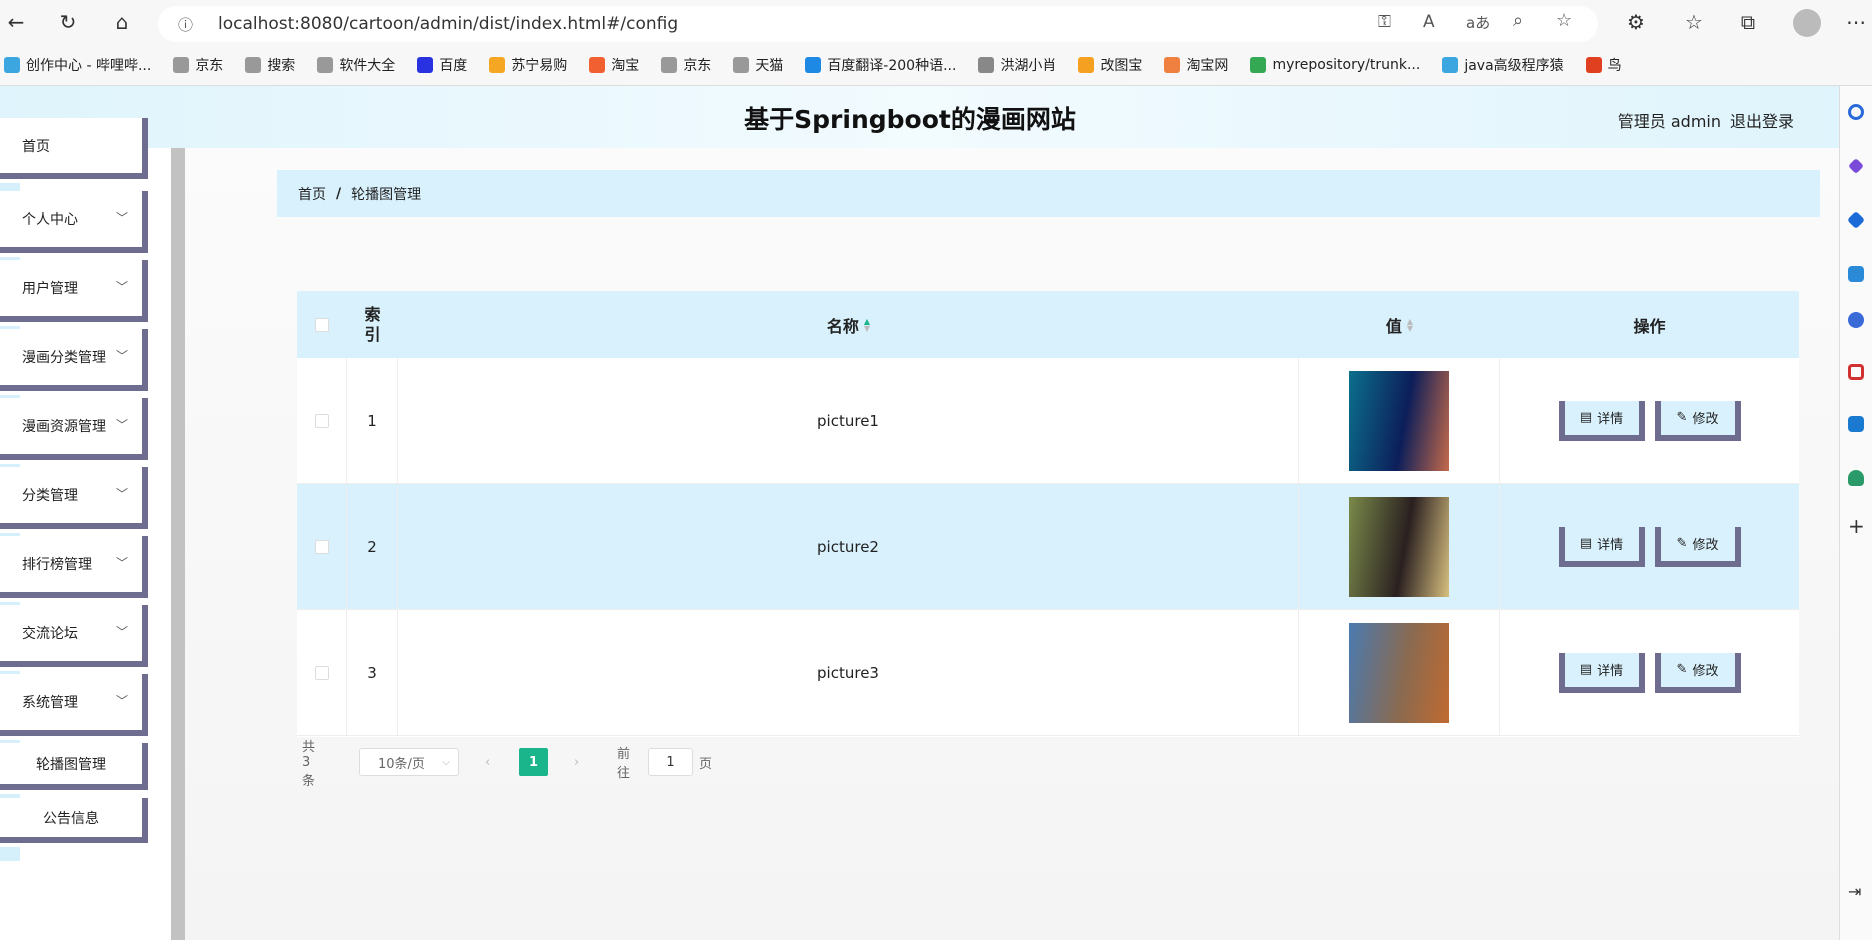 This screenshot has height=940, width=1872. What do you see at coordinates (121, 355) in the screenshot?
I see `chevron-down-icon: ﹀` at bounding box center [121, 355].